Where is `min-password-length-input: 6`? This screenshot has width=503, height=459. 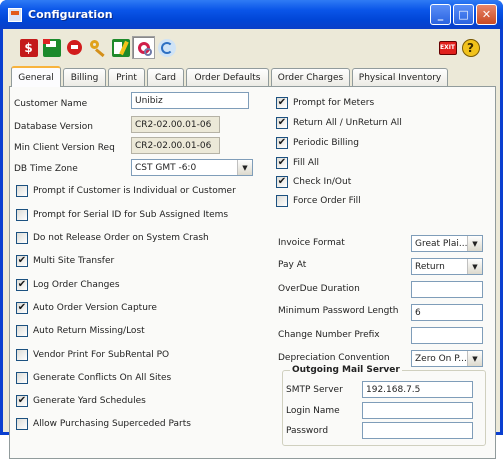
min-password-length-input: 6 is located at coordinates (447, 312).